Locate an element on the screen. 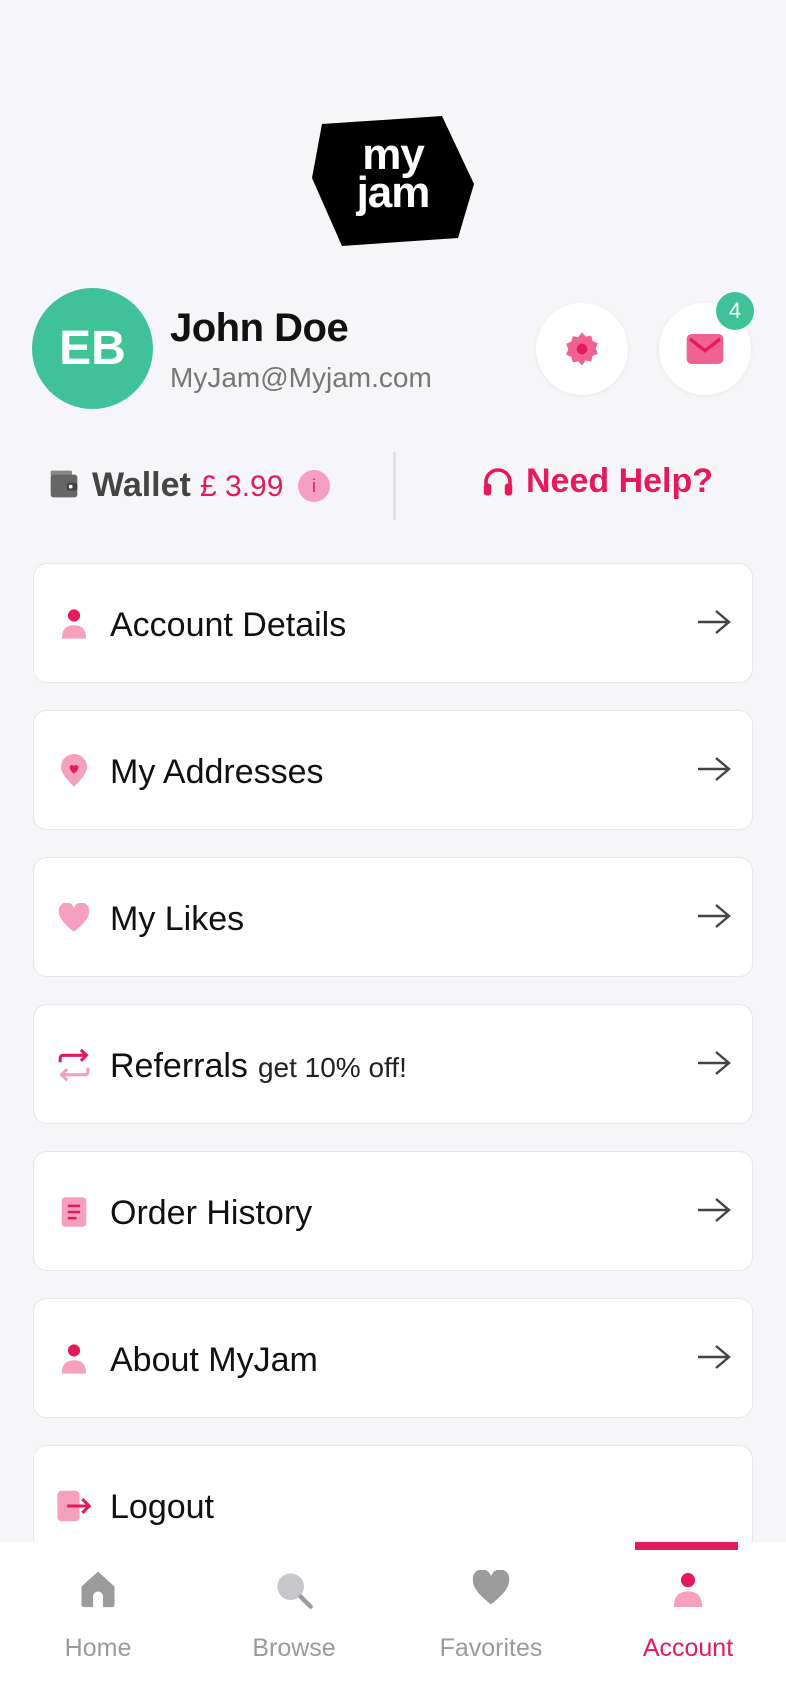 This screenshot has width=786, height=1704. bottom-nav: Home Browse Favorites Account is located at coordinates (393, 1623).